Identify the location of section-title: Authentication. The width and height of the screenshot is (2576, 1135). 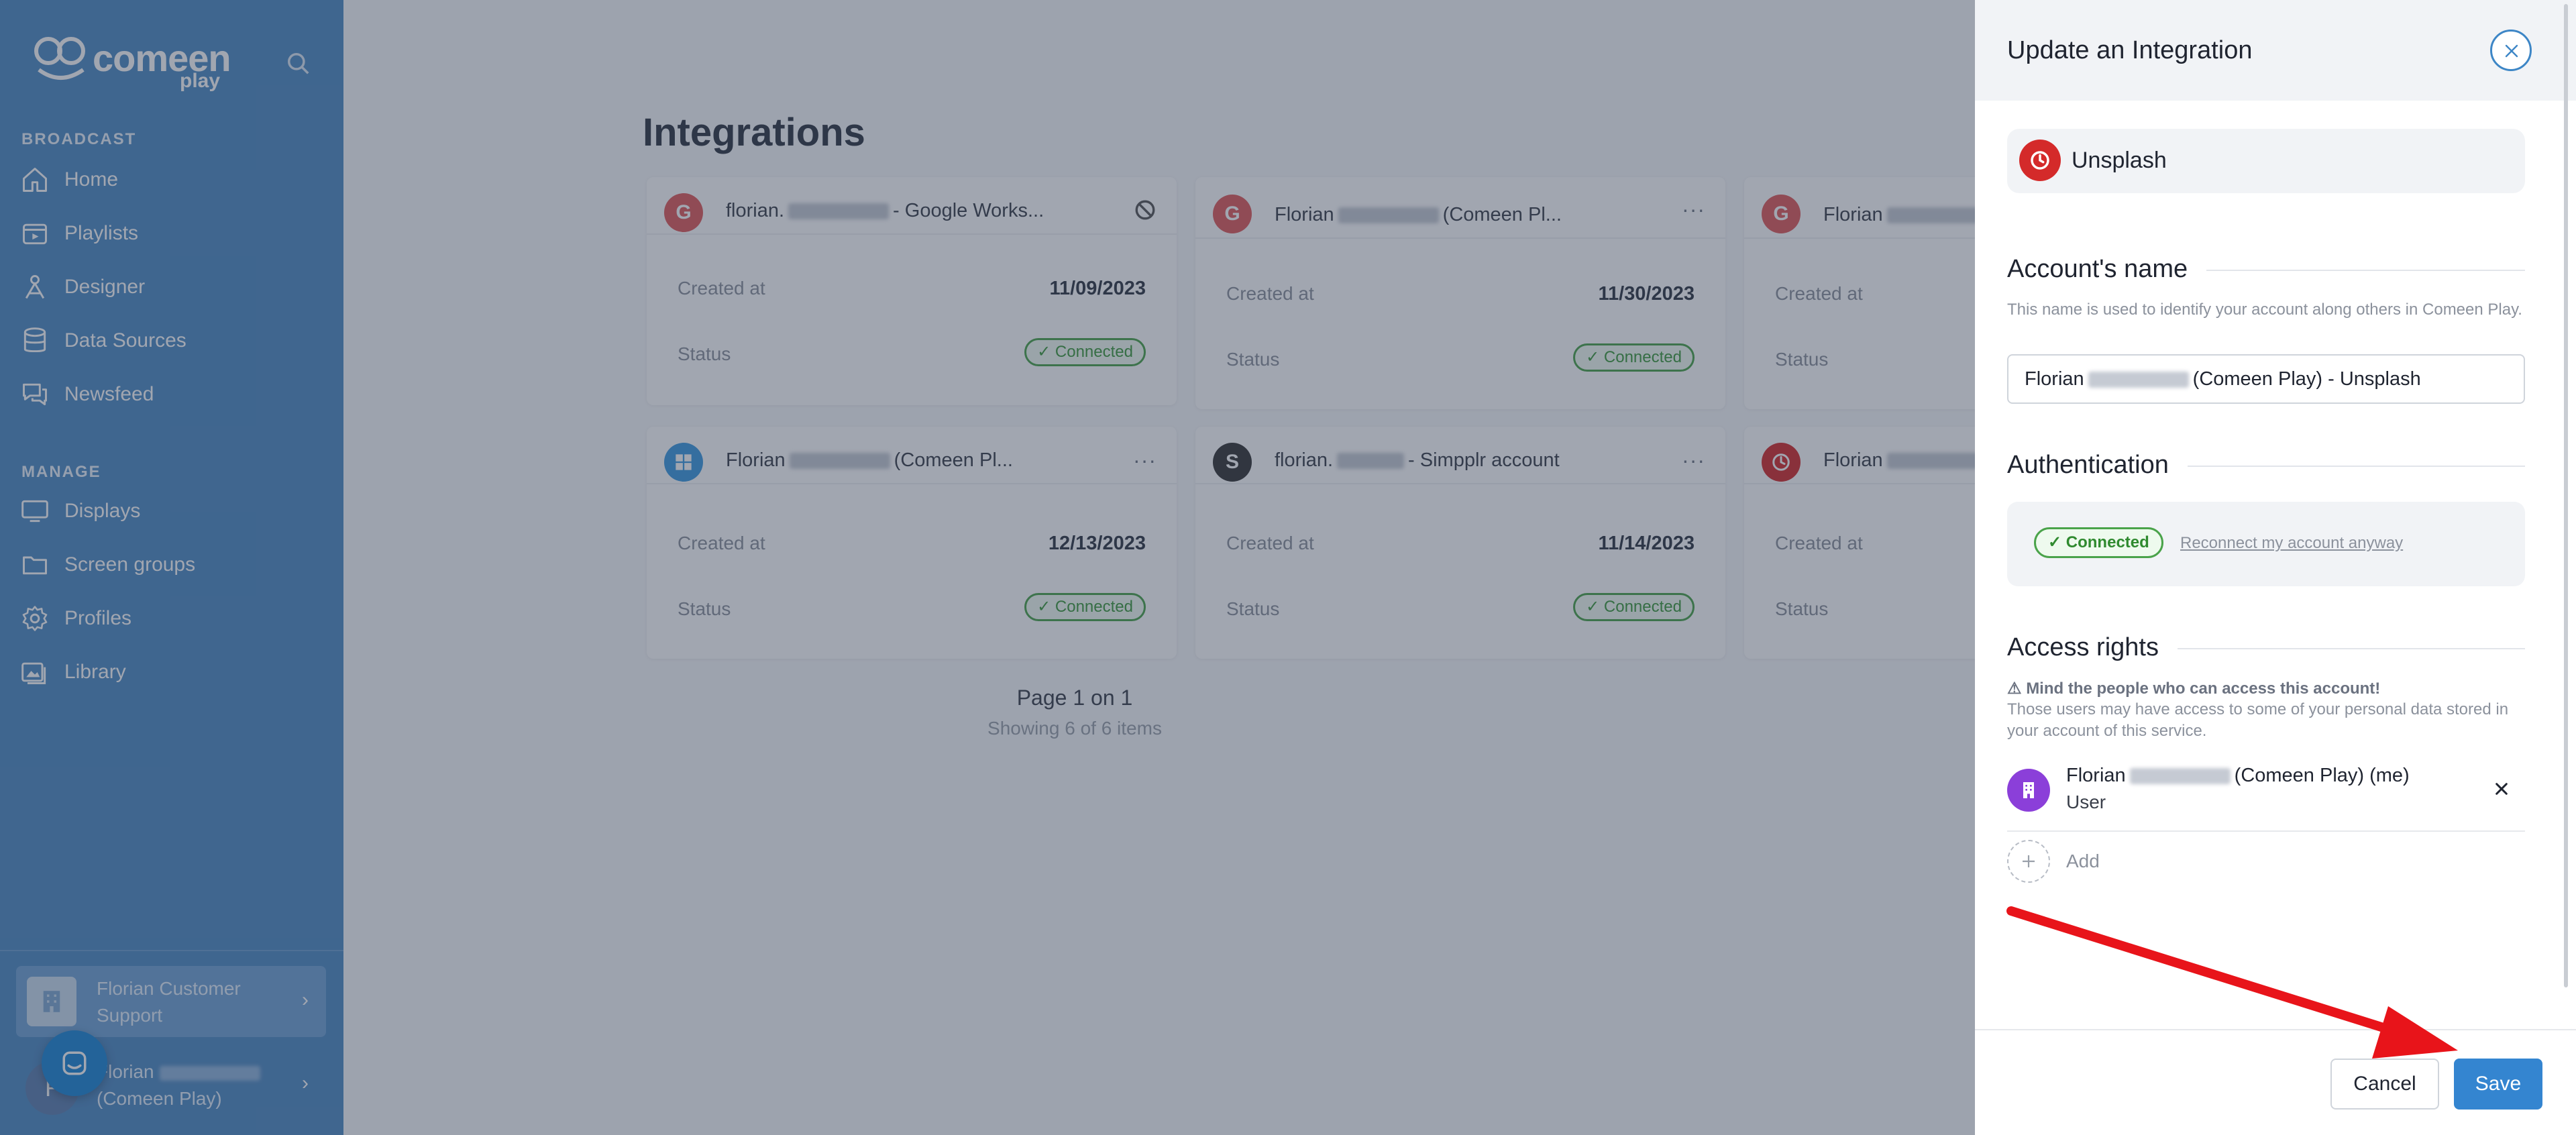
(2097, 465).